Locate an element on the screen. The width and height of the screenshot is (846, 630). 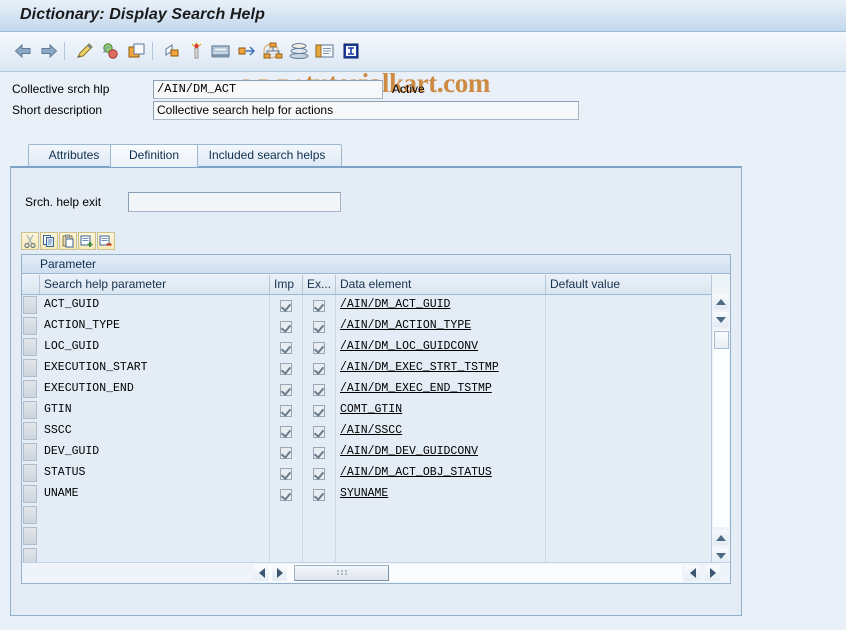
scroll-page-down-button is located at coordinates (721, 555).